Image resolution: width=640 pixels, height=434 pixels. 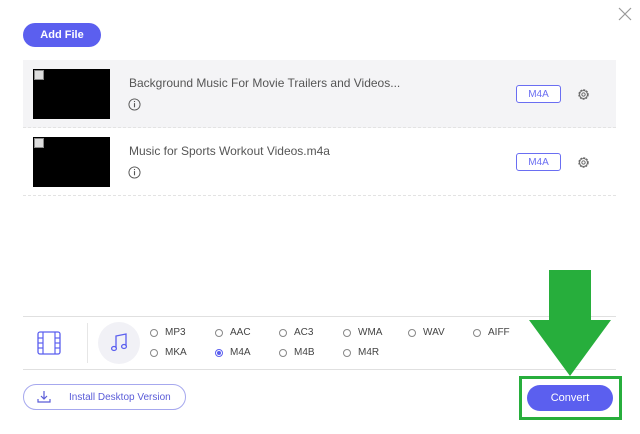 I want to click on download-icon, so click(x=44, y=397).